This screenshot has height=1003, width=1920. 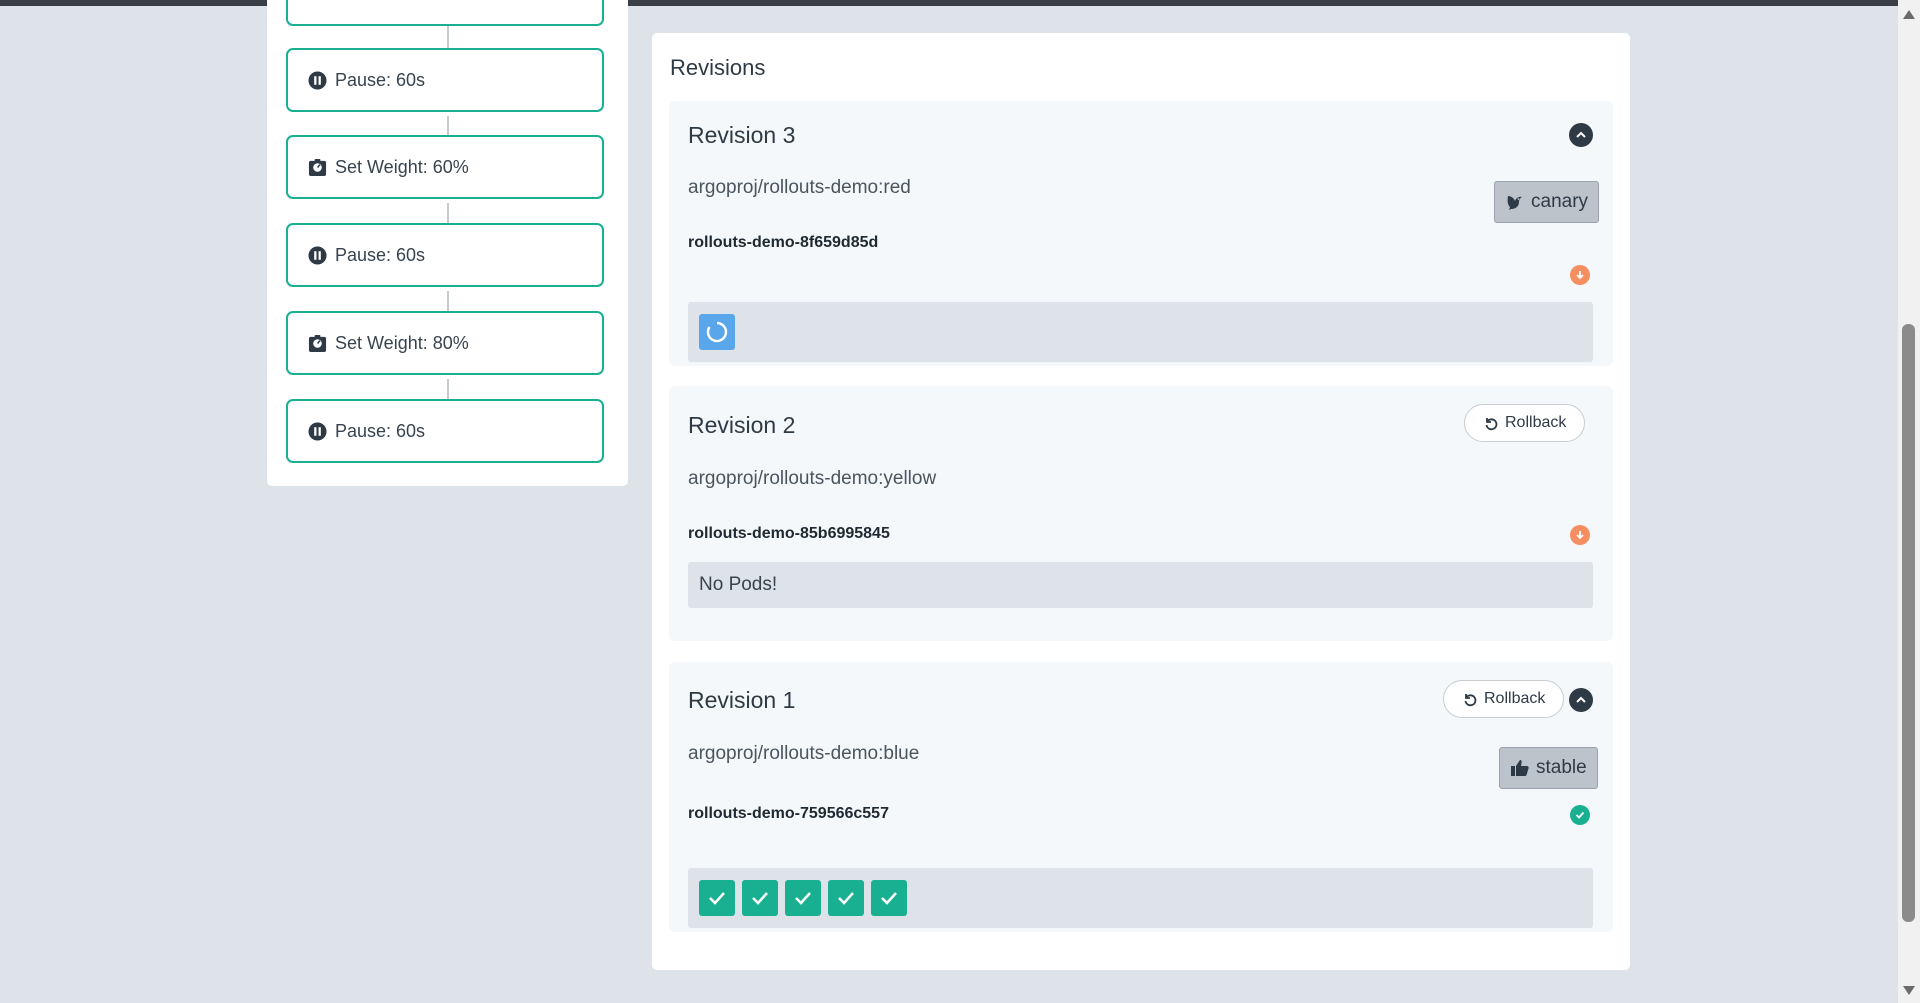 I want to click on canary-badge: canary, so click(x=1547, y=202).